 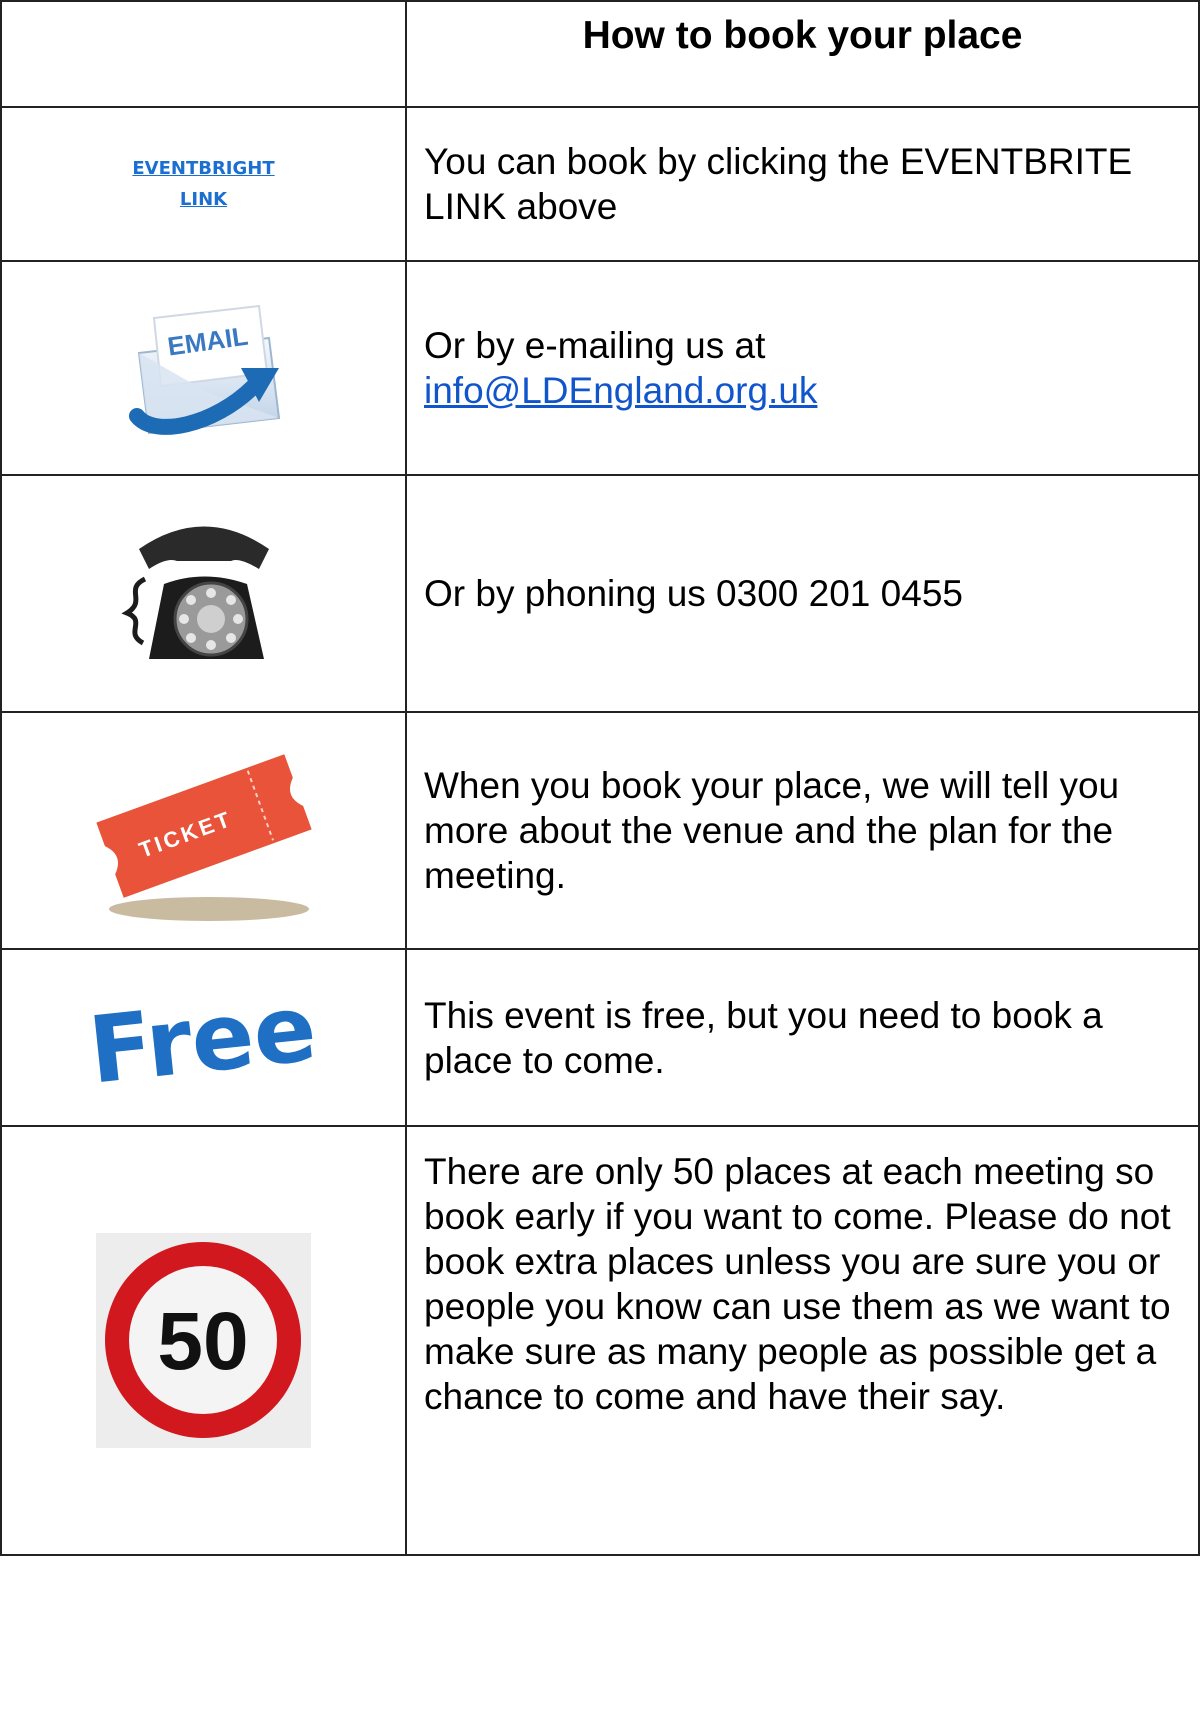 I want to click on page-title: How to book your place, so click(x=802, y=54).